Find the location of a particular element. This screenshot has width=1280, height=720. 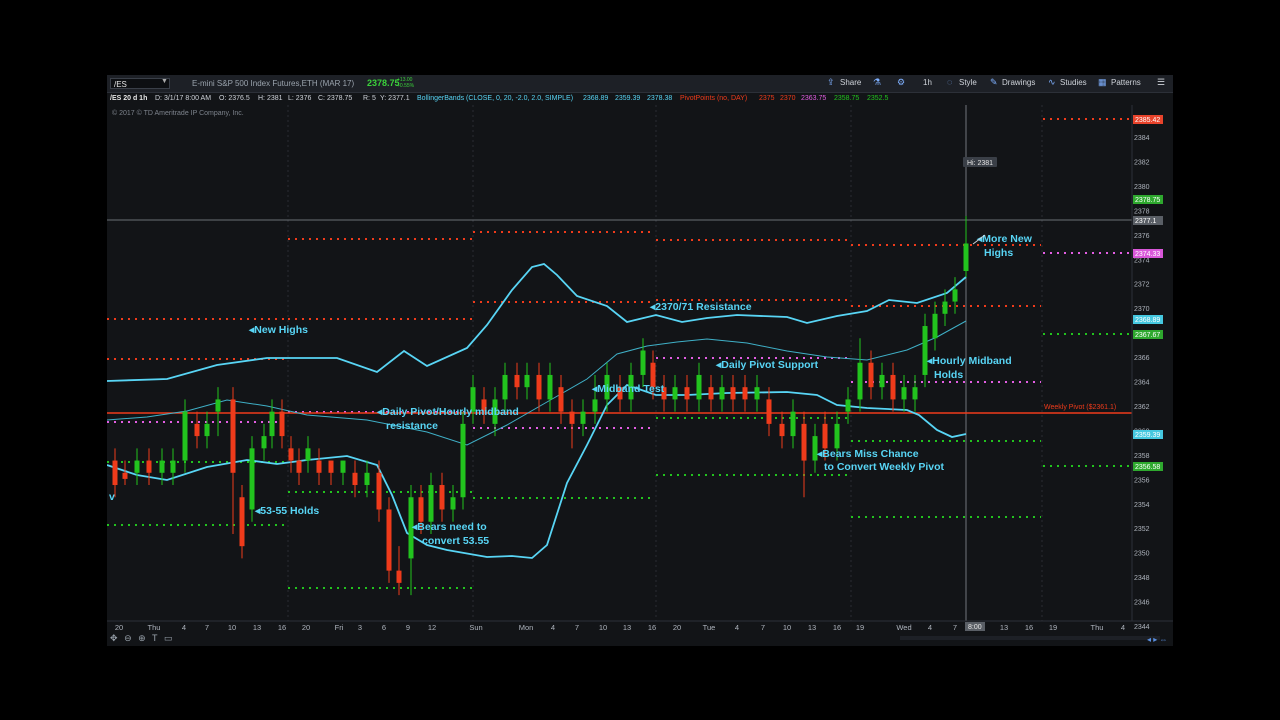

annotation-left-v: v is located at coordinates (112, 497).